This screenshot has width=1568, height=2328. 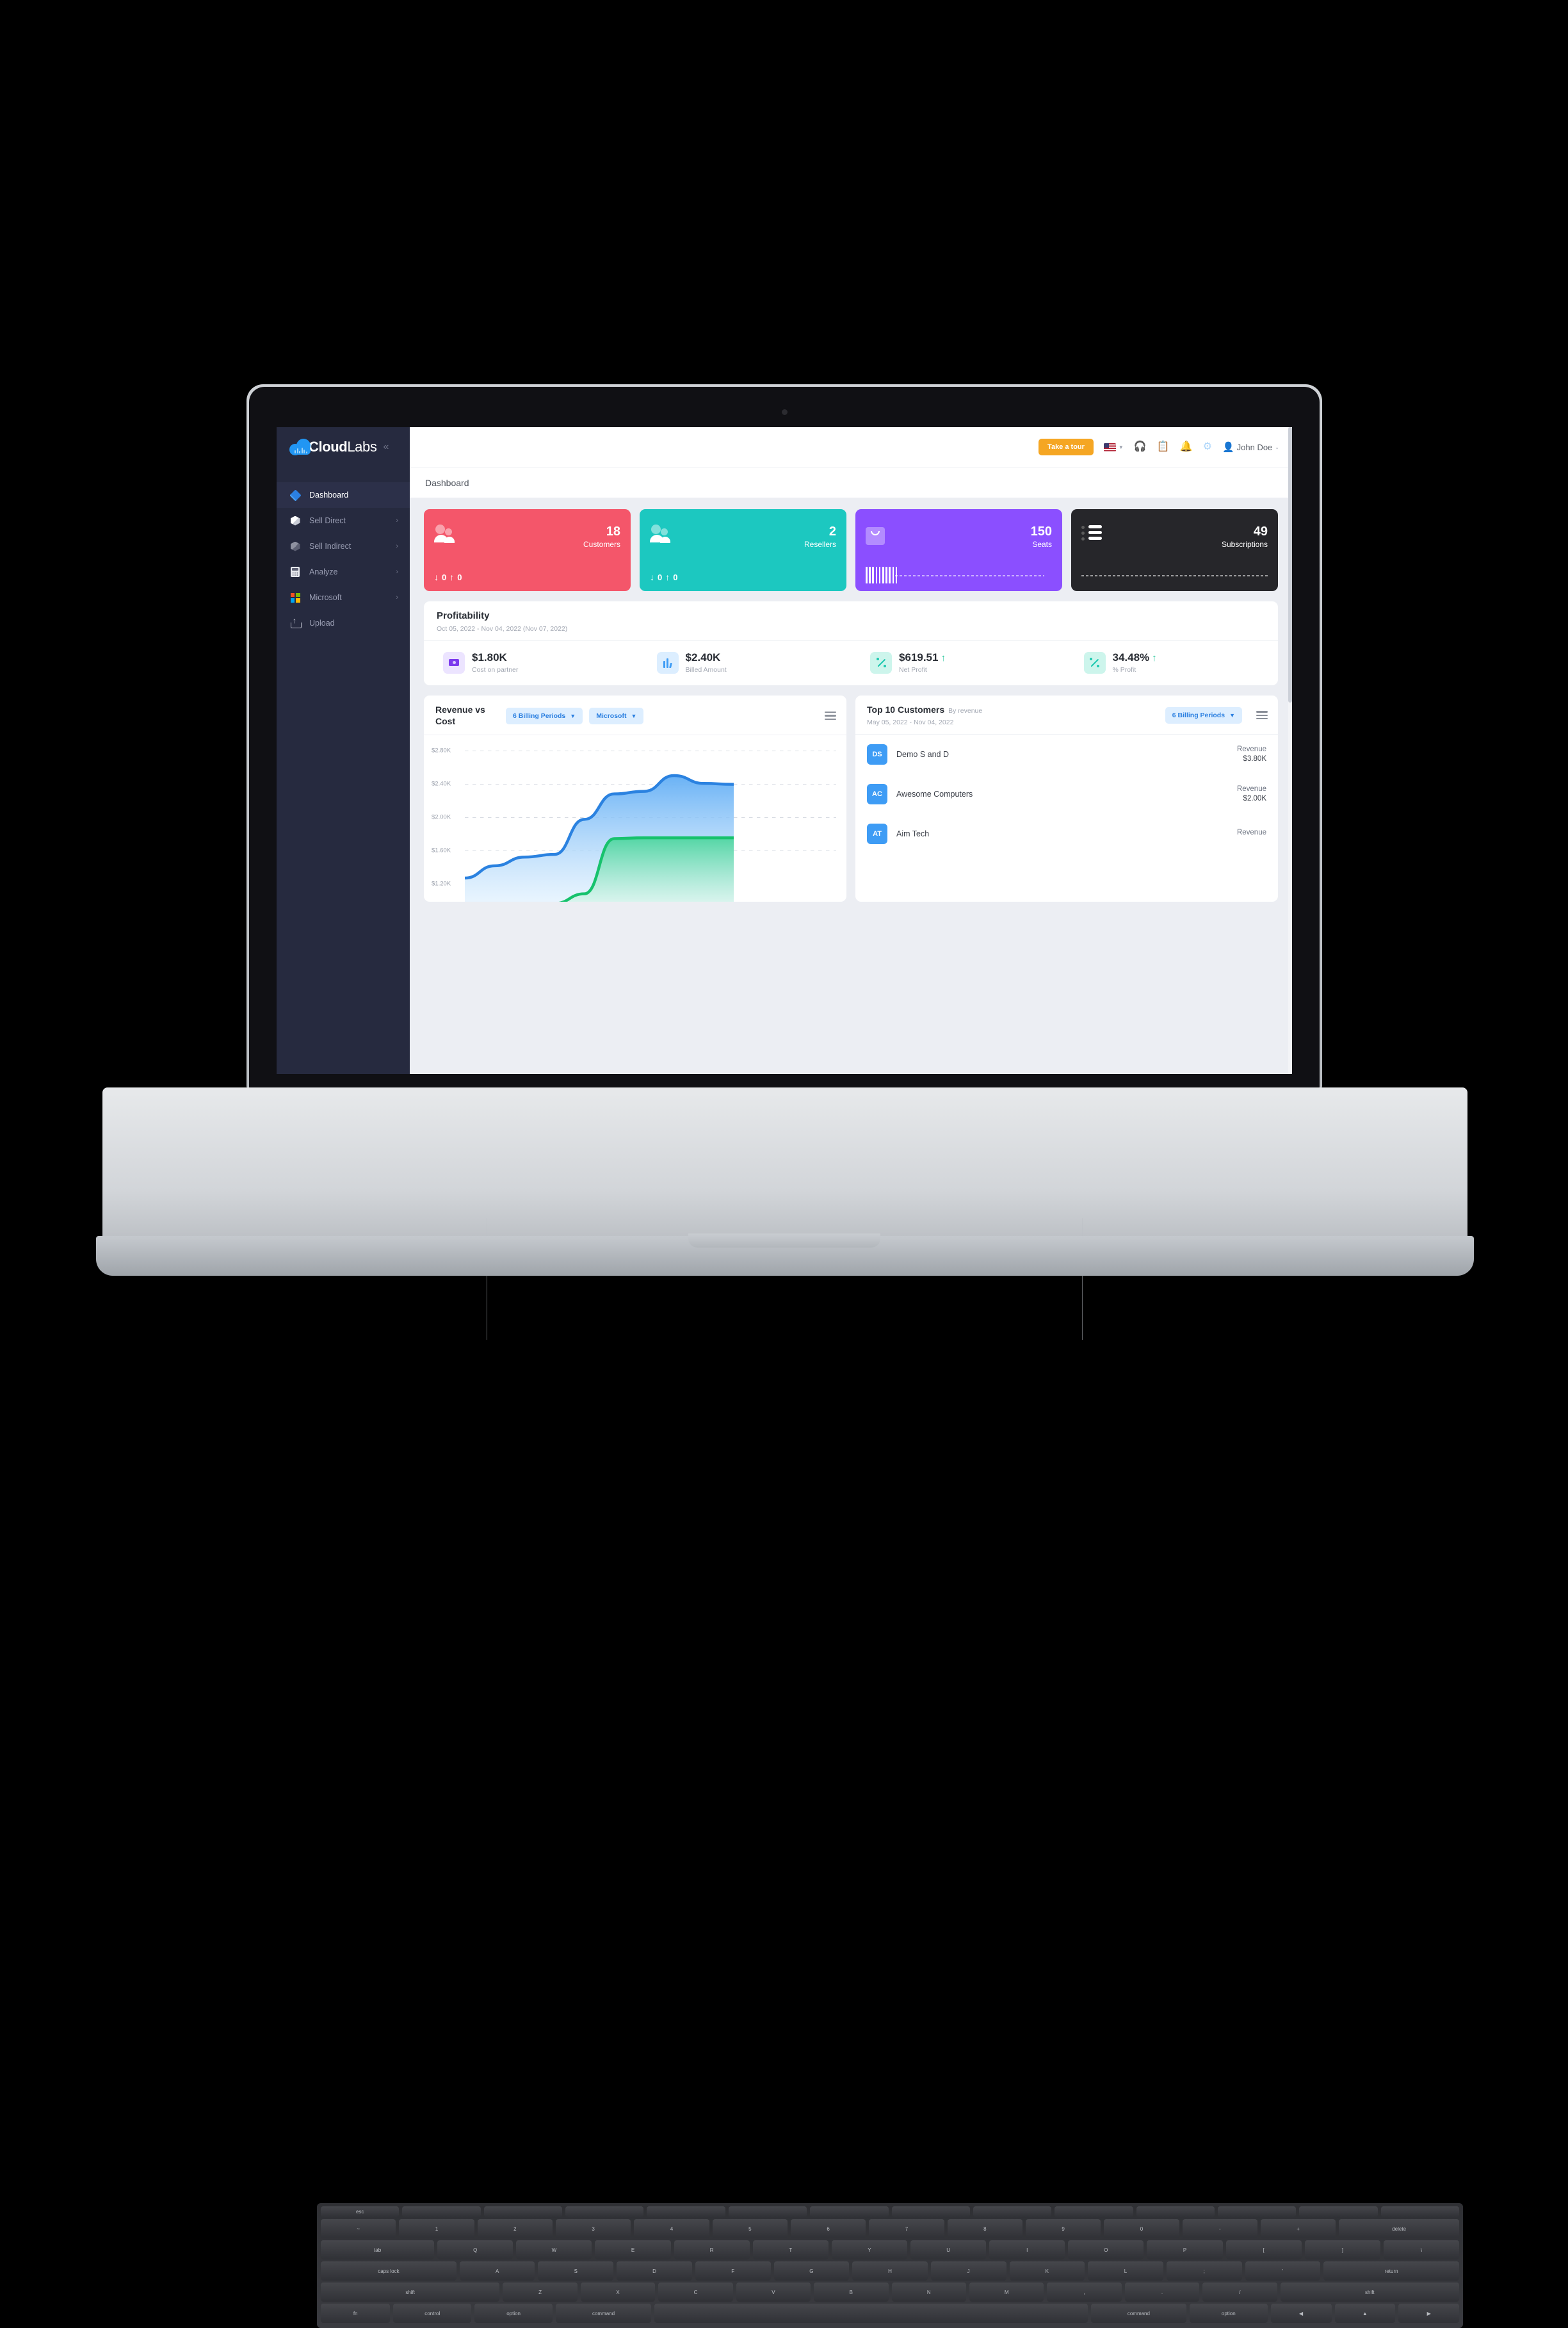 What do you see at coordinates (965, 711) in the screenshot?
I see `customers-panel-subtitle: By revenue` at bounding box center [965, 711].